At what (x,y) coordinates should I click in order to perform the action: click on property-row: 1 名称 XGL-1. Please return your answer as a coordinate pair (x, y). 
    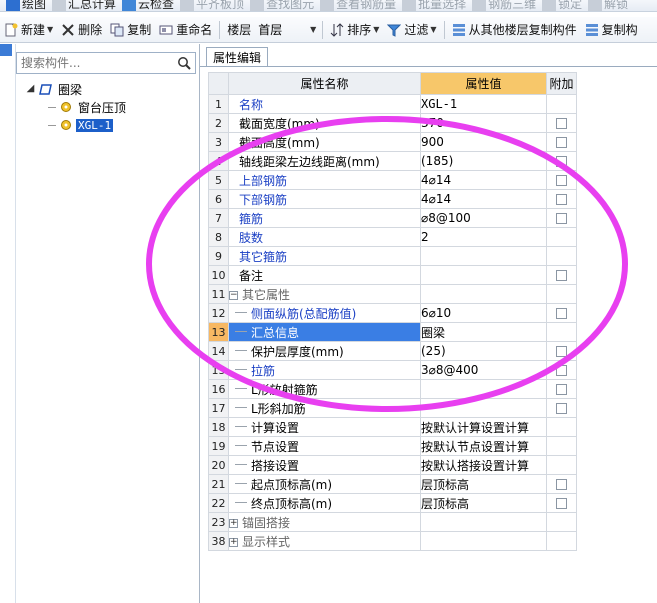
    Looking at the image, I should click on (392, 104).